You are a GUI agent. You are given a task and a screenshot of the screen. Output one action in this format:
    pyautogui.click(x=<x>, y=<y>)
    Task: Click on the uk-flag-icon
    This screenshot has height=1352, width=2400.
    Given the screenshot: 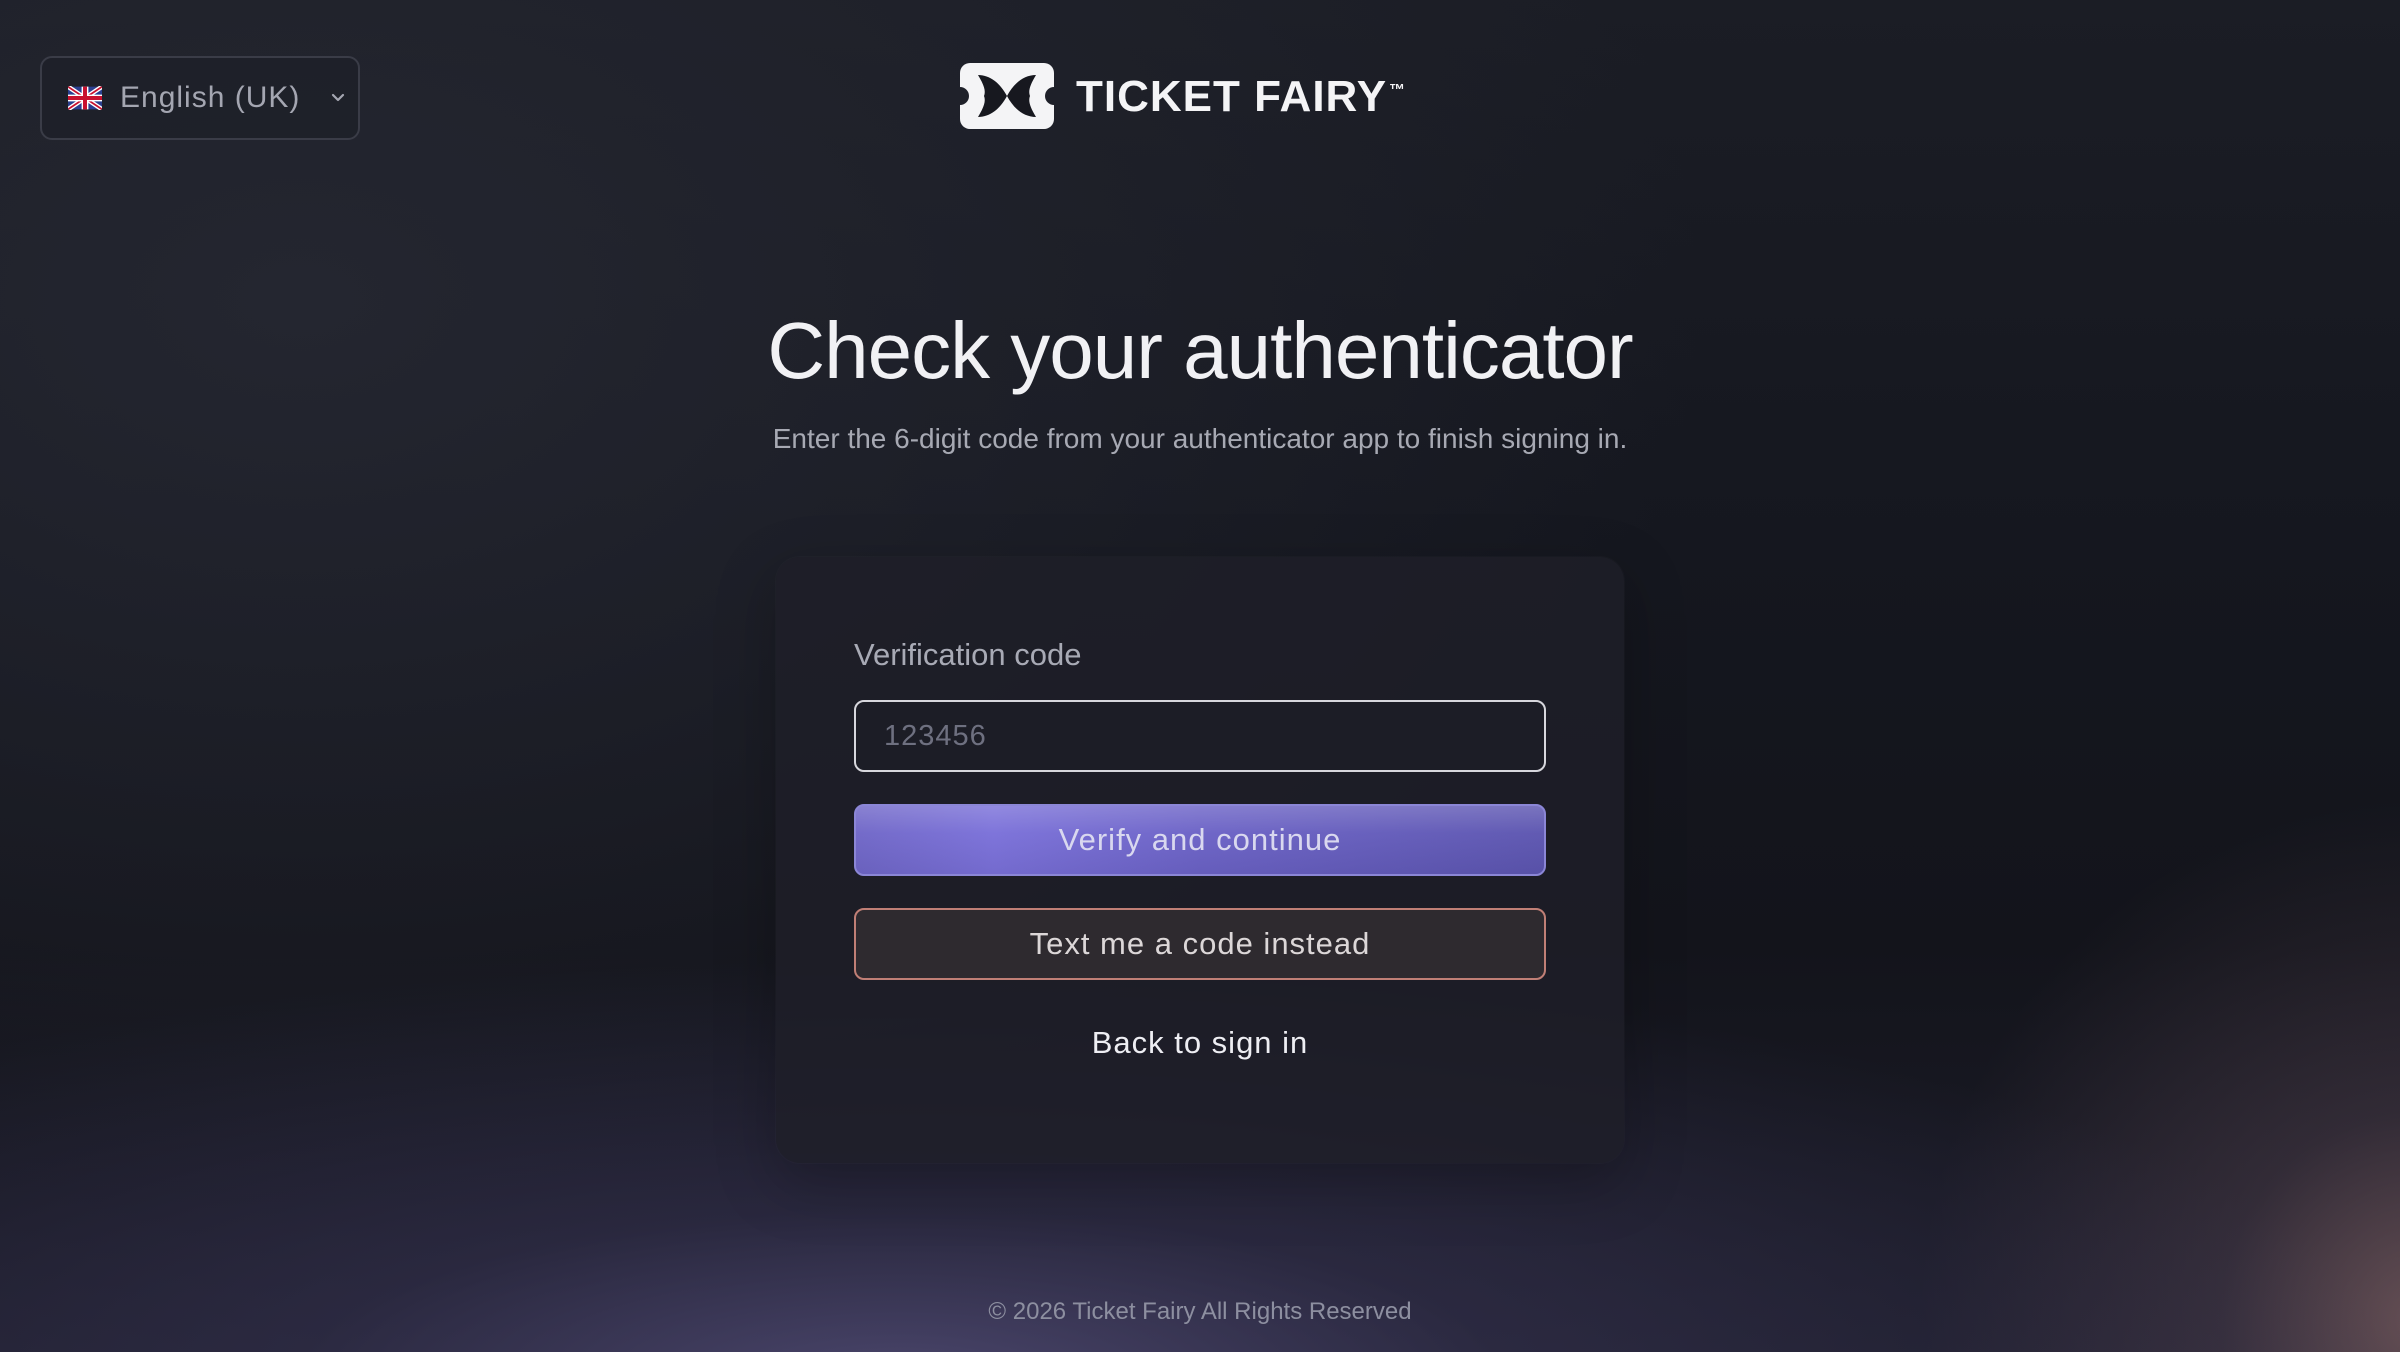 What is the action you would take?
    pyautogui.click(x=85, y=98)
    